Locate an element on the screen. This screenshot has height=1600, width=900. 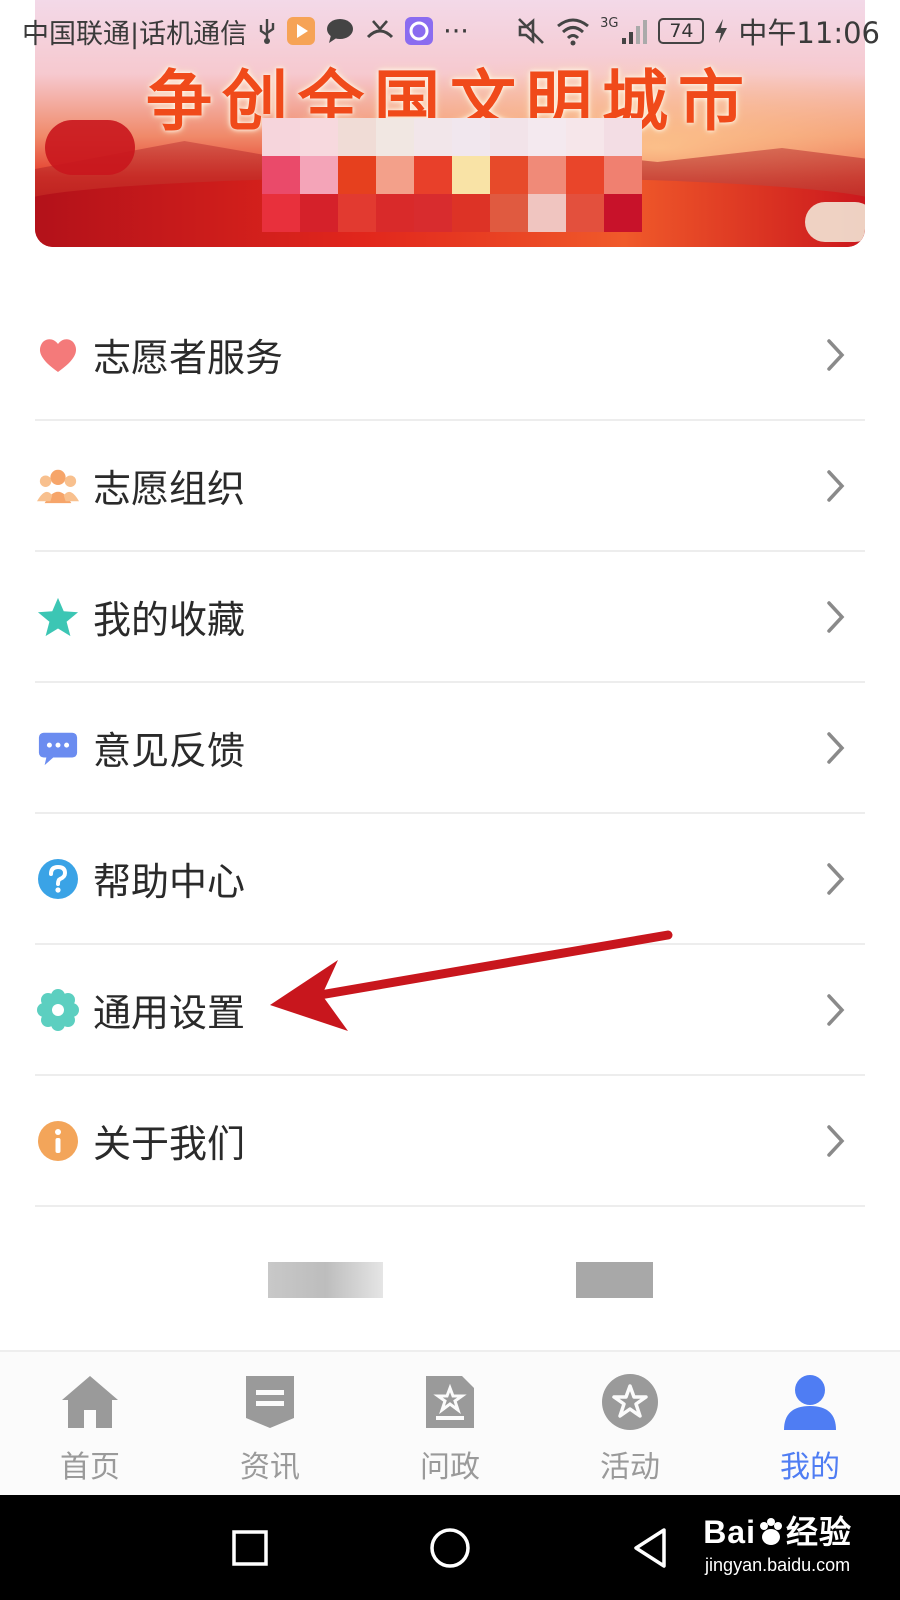
info-icon is located at coordinates (58, 1141).